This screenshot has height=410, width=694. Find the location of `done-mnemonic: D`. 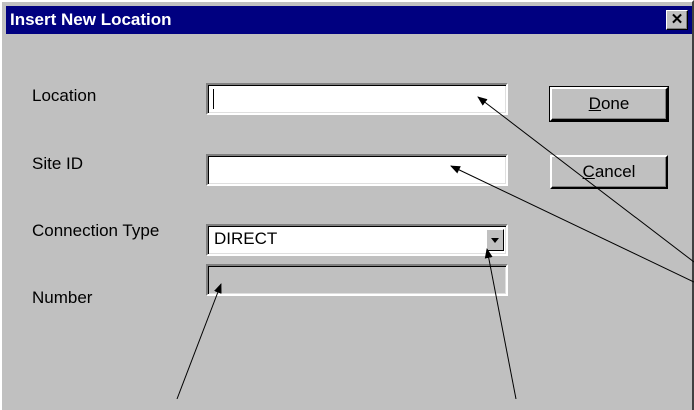

done-mnemonic: D is located at coordinates (594, 103).